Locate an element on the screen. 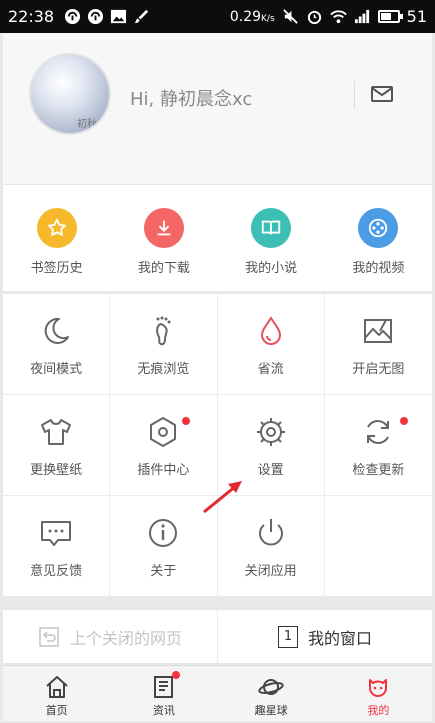 The height and width of the screenshot is (723, 435). film-reel-icon is located at coordinates (378, 228).